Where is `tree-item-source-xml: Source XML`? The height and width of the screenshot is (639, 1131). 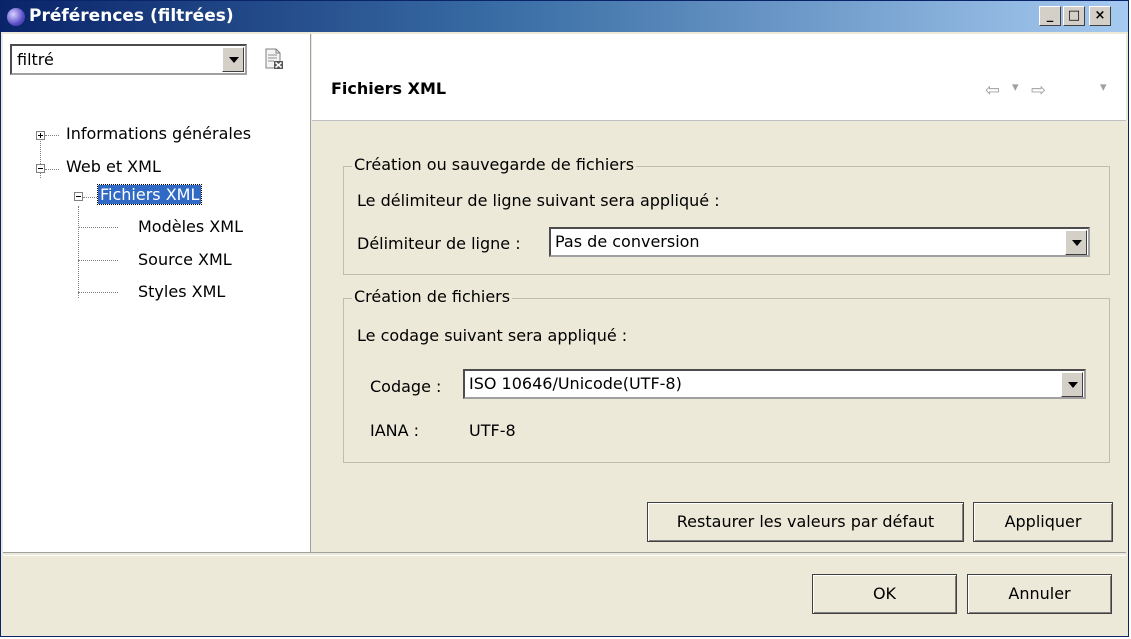 tree-item-source-xml: Source XML is located at coordinates (185, 259).